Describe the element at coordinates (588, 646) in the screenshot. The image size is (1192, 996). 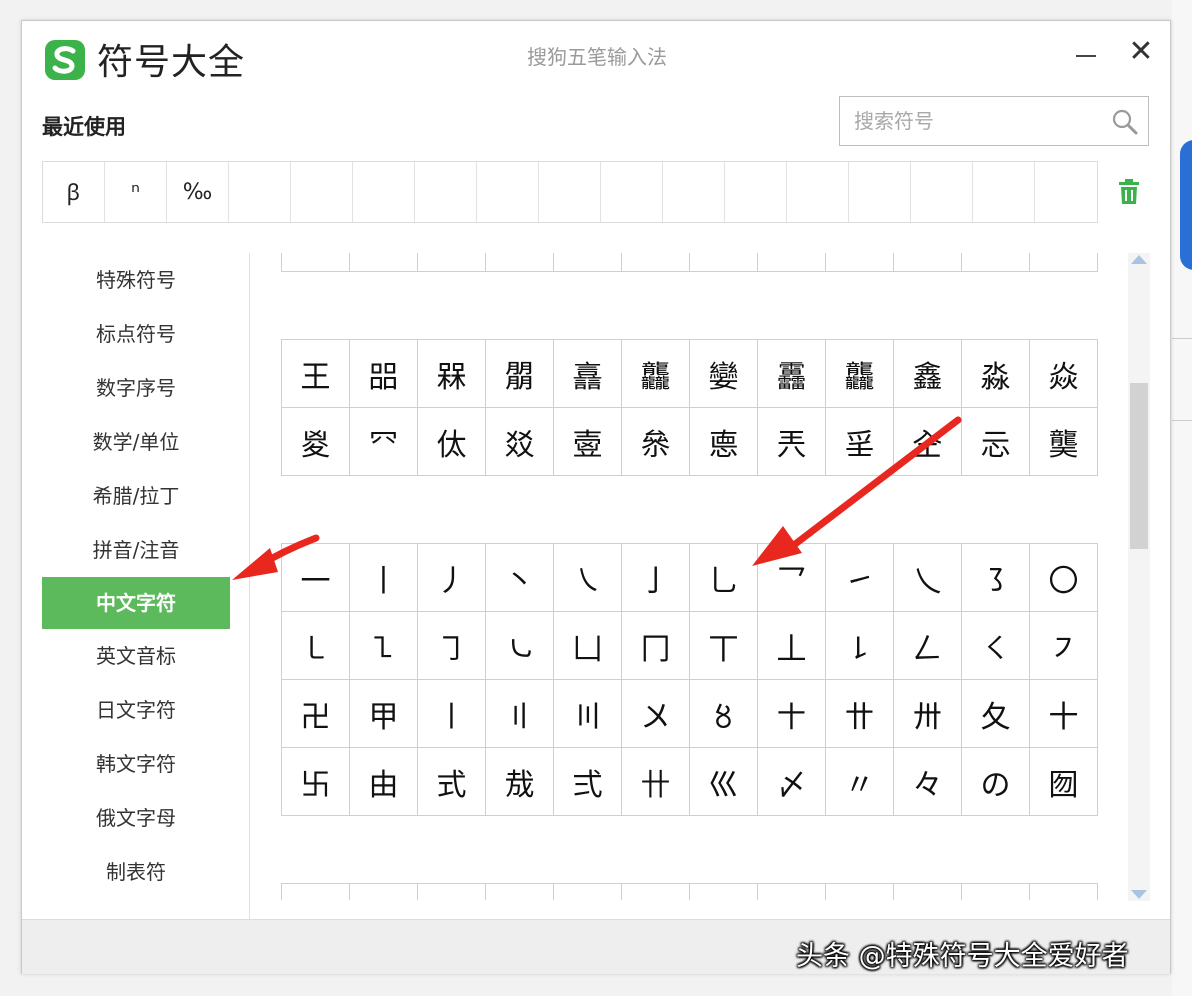
I see `symbol-cell: 凵` at that location.